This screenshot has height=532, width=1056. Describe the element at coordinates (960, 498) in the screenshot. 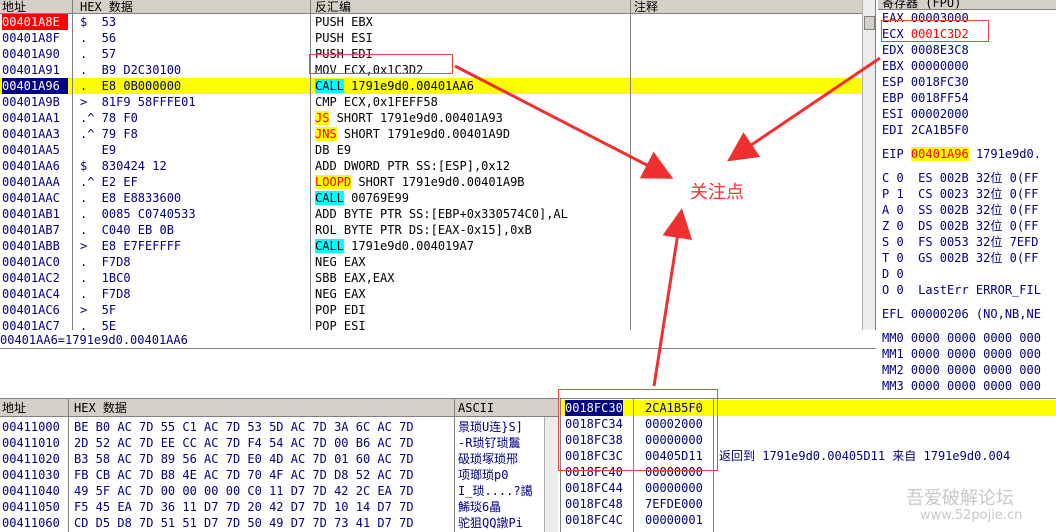

I see `watermark-title: 吾爱破解论坛` at that location.